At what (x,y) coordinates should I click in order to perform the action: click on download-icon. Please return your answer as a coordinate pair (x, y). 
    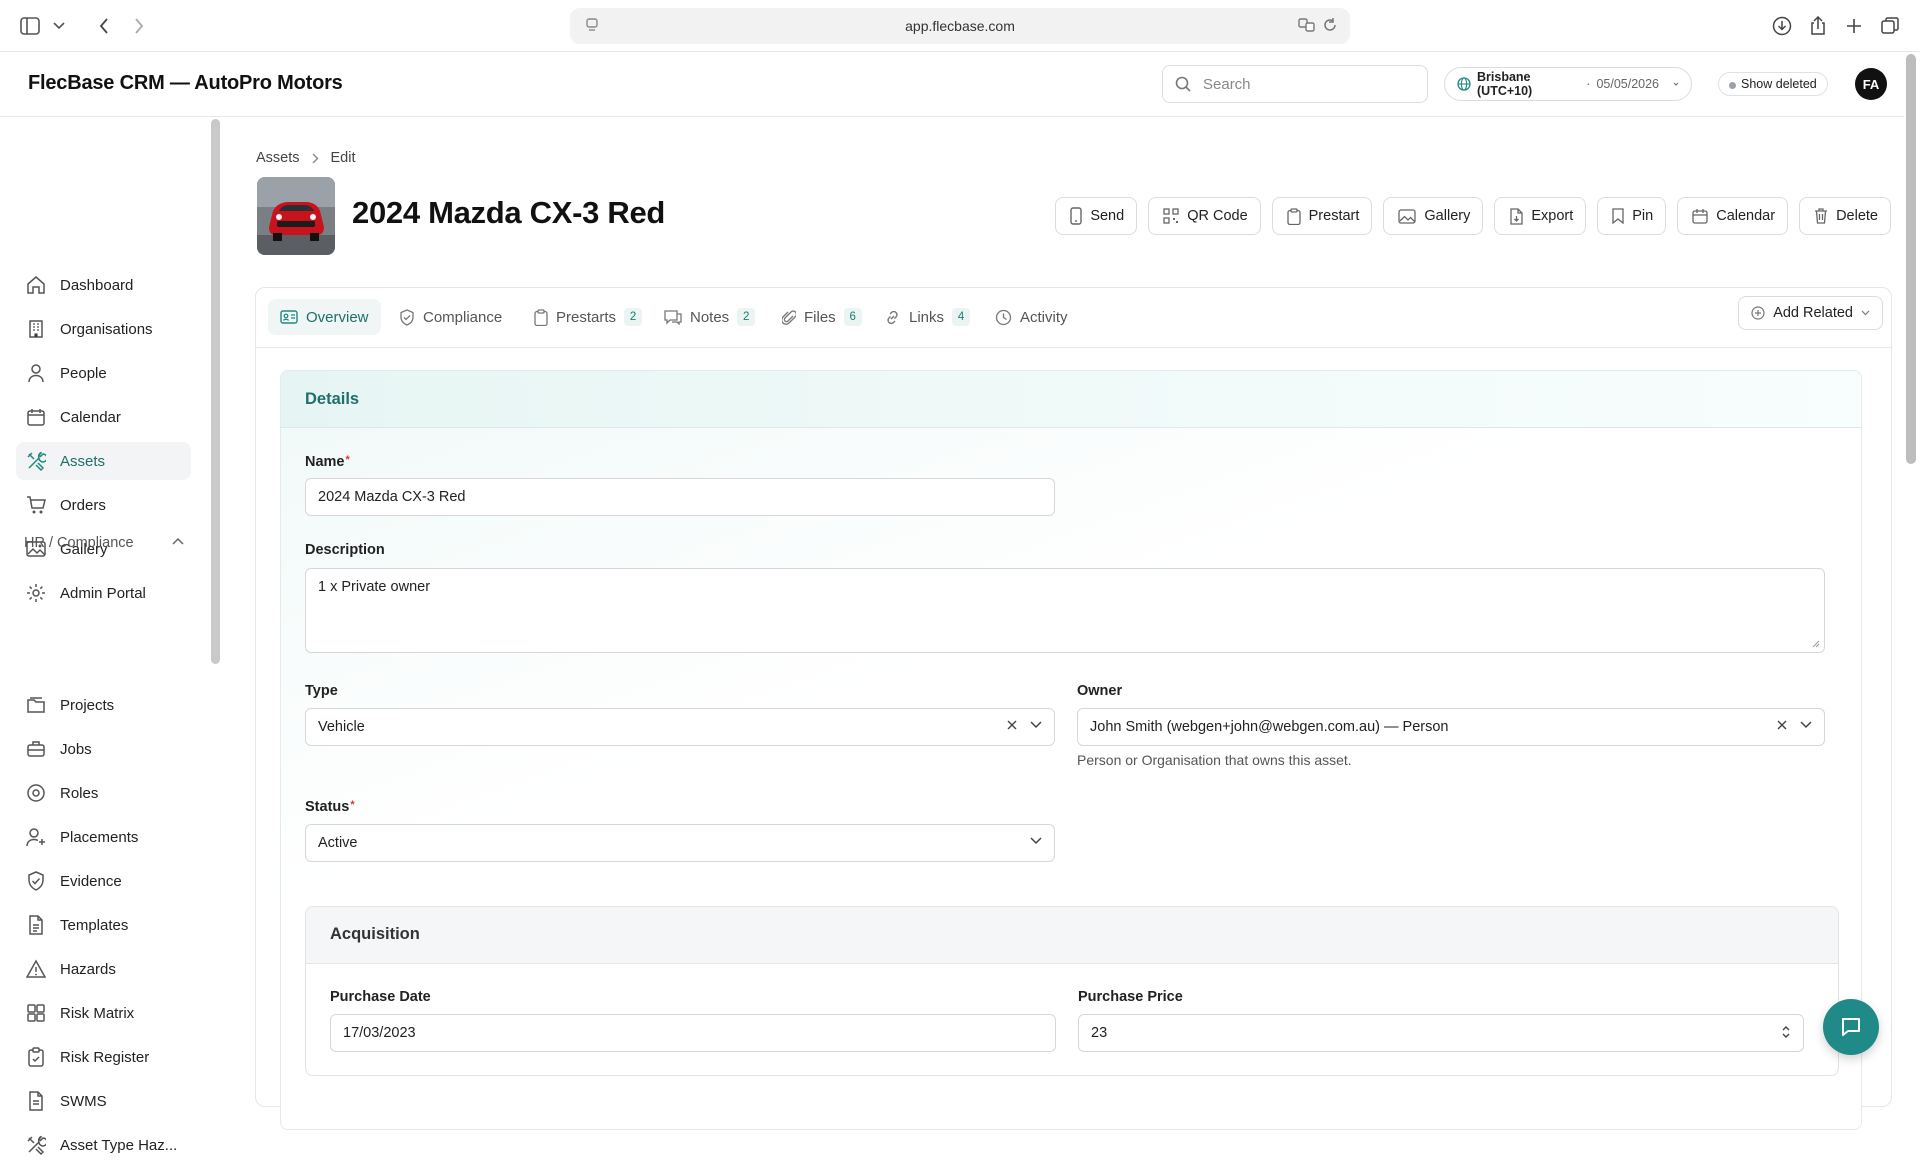
    Looking at the image, I should click on (1782, 26).